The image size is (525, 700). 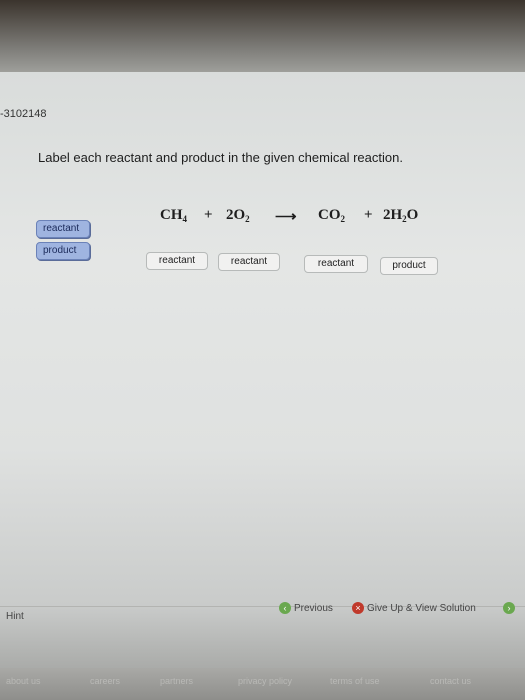 What do you see at coordinates (176, 681) in the screenshot?
I see `footer-link-partners: partners` at bounding box center [176, 681].